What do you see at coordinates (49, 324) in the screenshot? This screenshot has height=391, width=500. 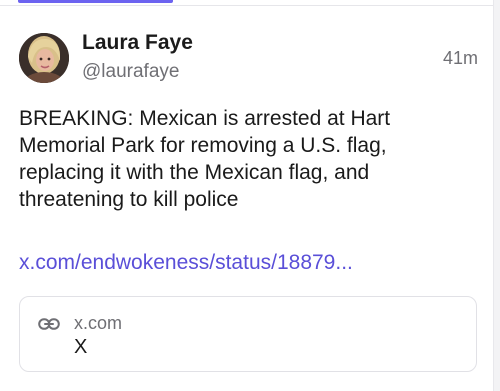 I see `link-icon` at bounding box center [49, 324].